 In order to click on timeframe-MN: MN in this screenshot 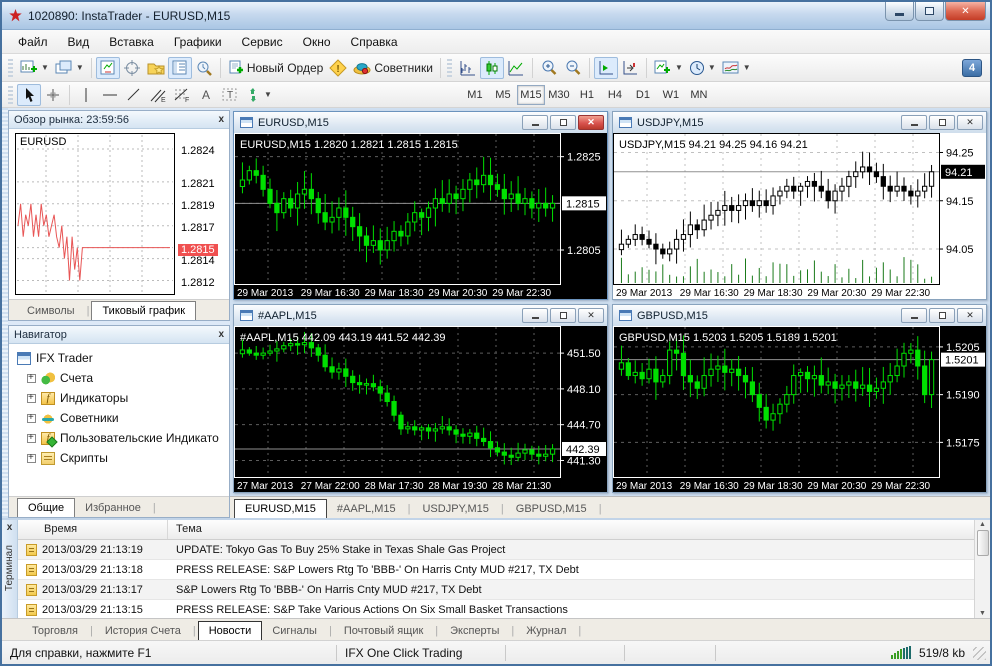, I will do `click(699, 95)`.